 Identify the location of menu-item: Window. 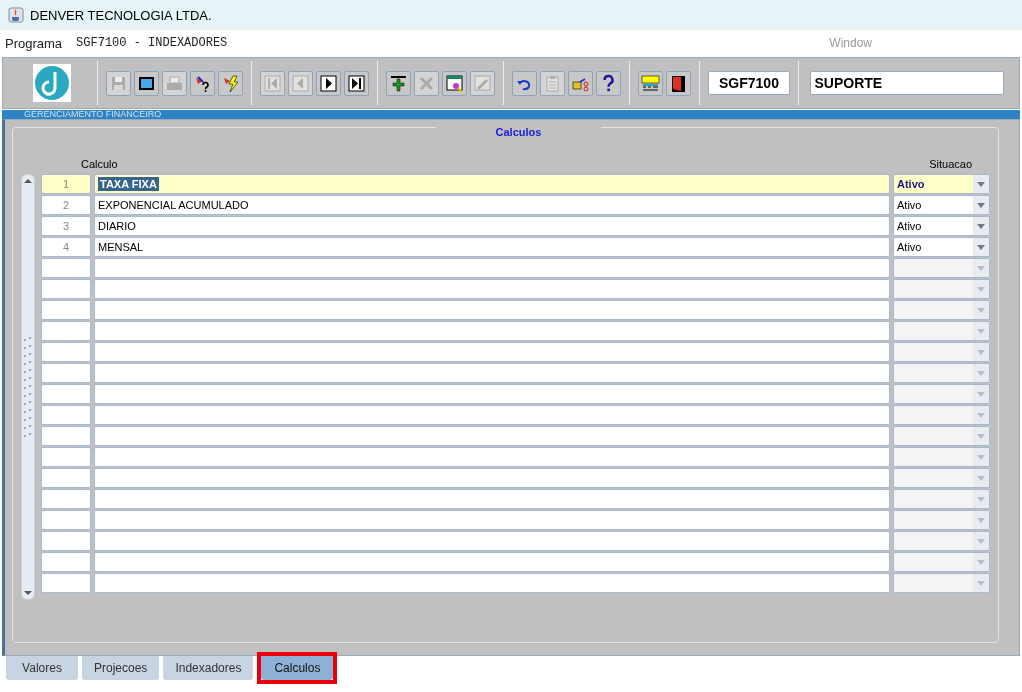
(850, 43).